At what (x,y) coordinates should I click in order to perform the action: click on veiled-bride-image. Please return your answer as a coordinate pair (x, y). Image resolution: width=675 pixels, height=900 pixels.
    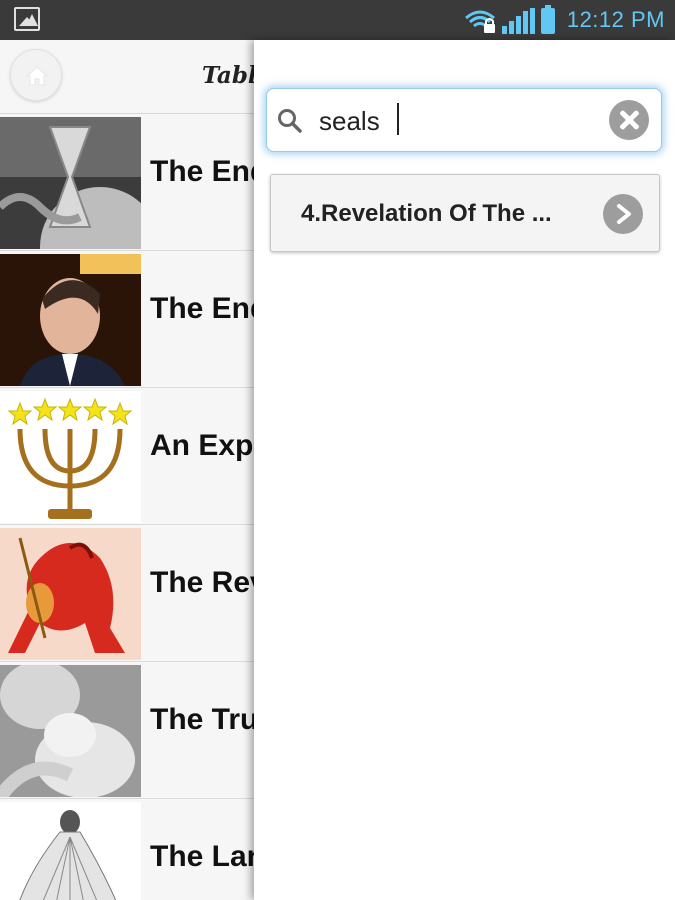
    Looking at the image, I should click on (70, 851).